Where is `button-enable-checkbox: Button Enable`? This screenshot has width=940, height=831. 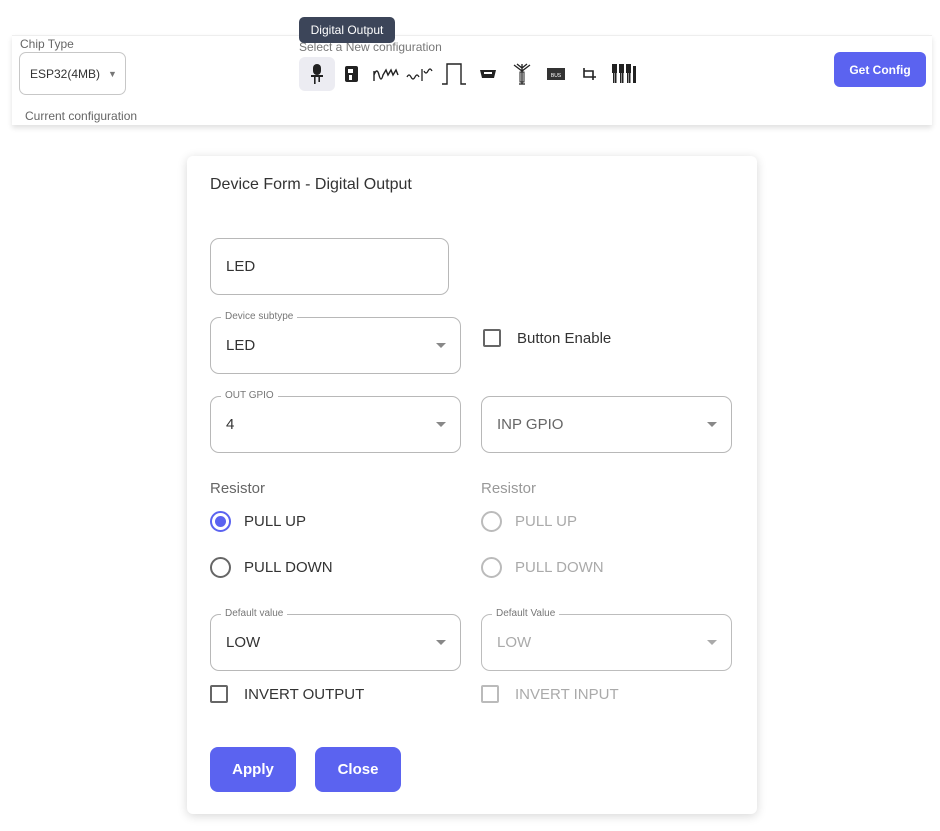 button-enable-checkbox: Button Enable is located at coordinates (547, 338).